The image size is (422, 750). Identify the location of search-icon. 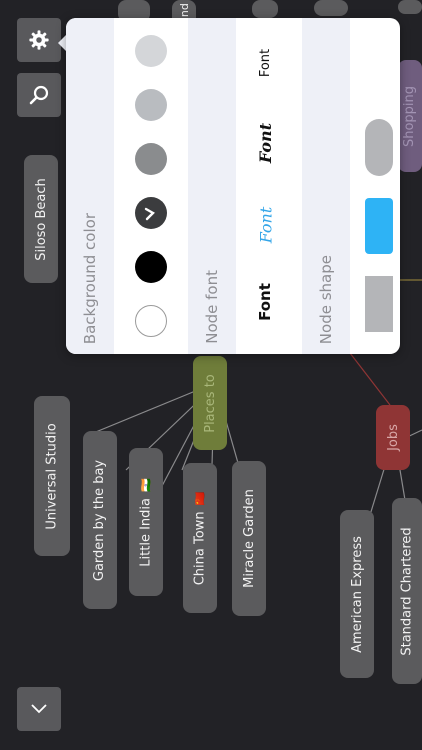
(39, 95).